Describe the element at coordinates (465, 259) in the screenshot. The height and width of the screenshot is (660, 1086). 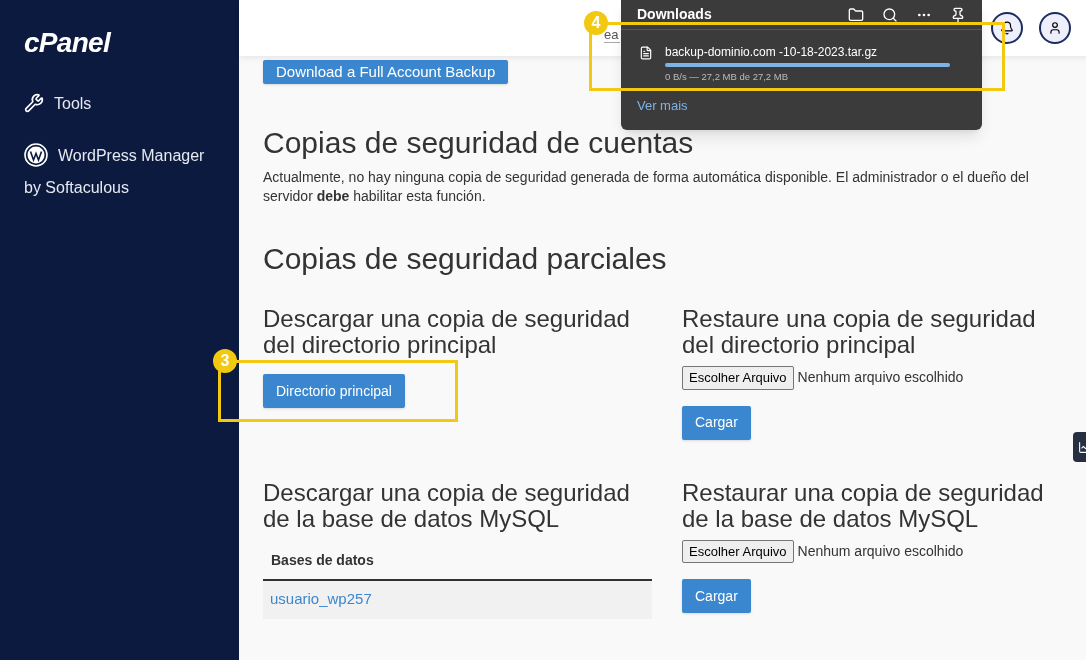
I see `section-heading: Copias de seguridad parciales` at that location.